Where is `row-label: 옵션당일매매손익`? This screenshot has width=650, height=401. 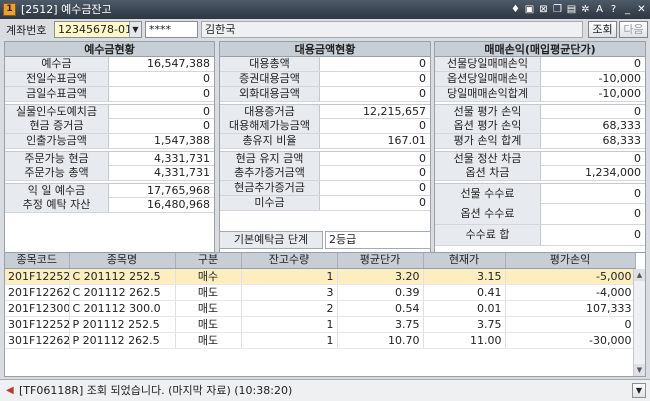
row-label: 옵션당일매매손익 is located at coordinates (488, 79).